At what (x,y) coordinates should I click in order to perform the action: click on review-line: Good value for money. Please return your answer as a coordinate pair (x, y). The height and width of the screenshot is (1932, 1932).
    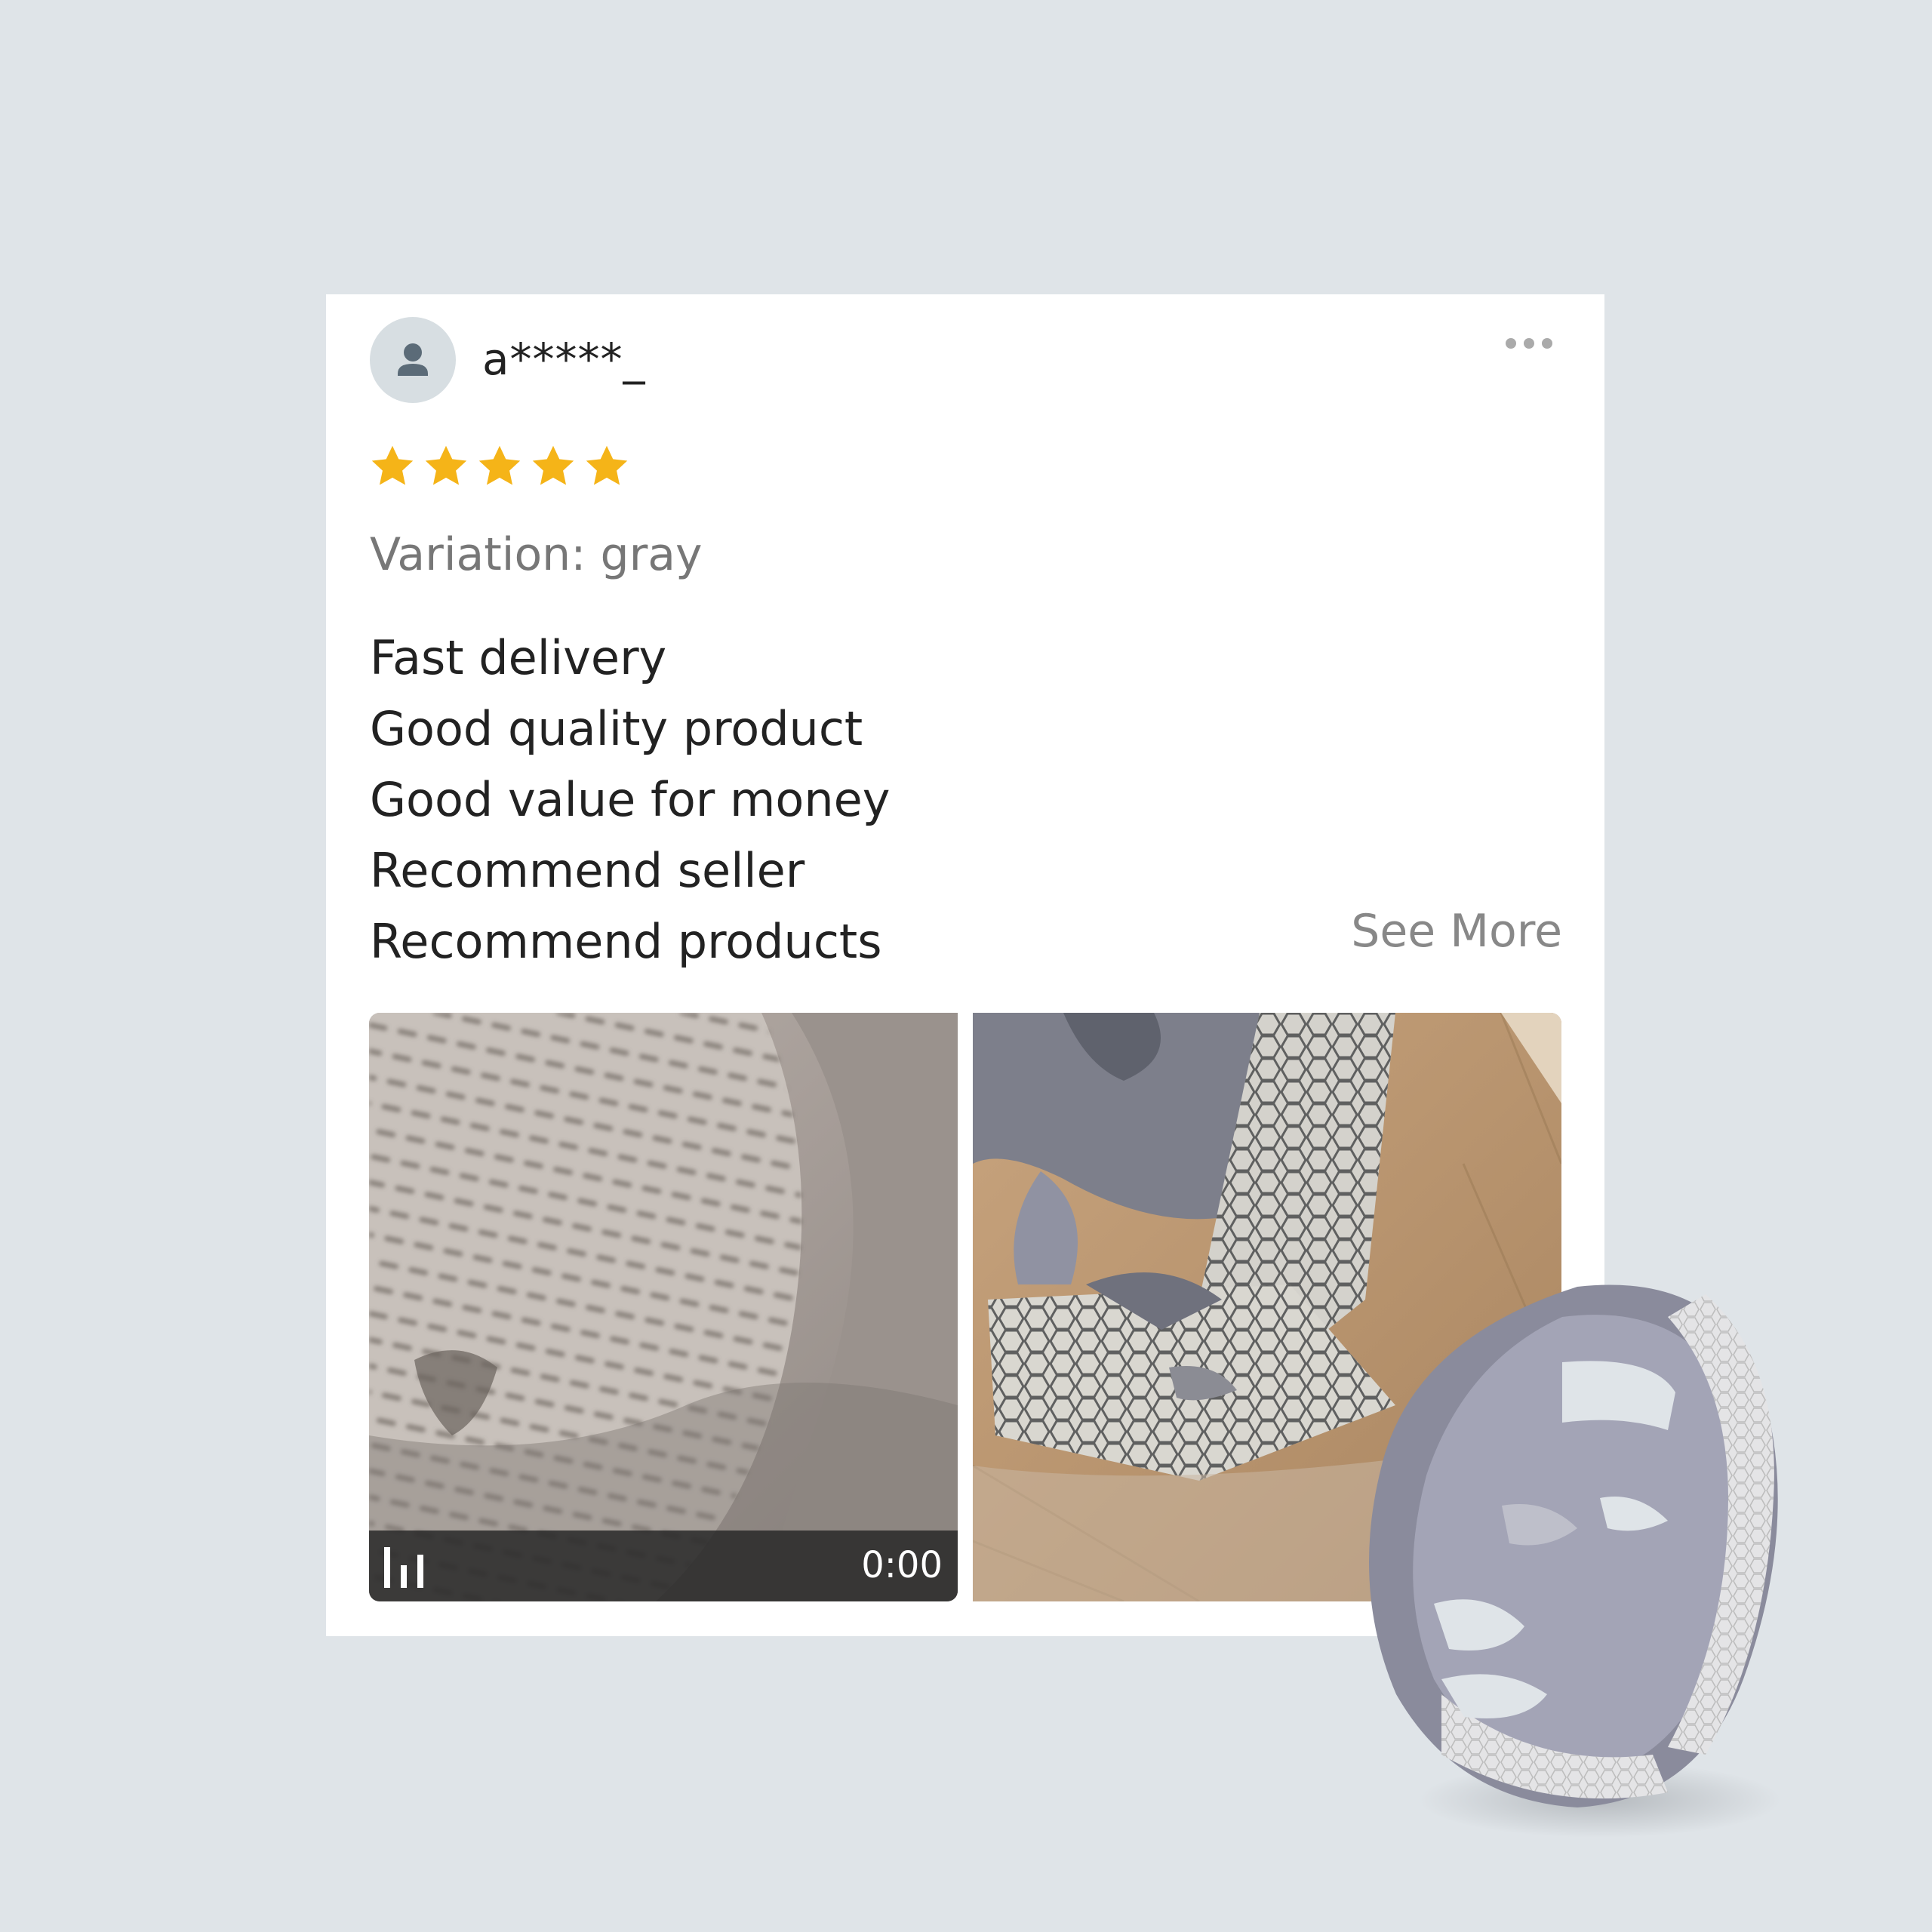
    Looking at the image, I should click on (630, 799).